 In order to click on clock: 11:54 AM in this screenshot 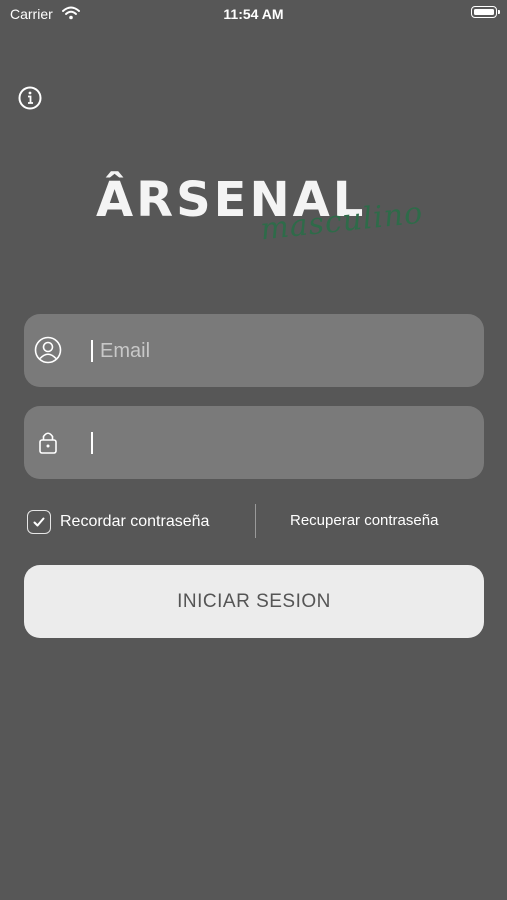, I will do `click(253, 14)`.